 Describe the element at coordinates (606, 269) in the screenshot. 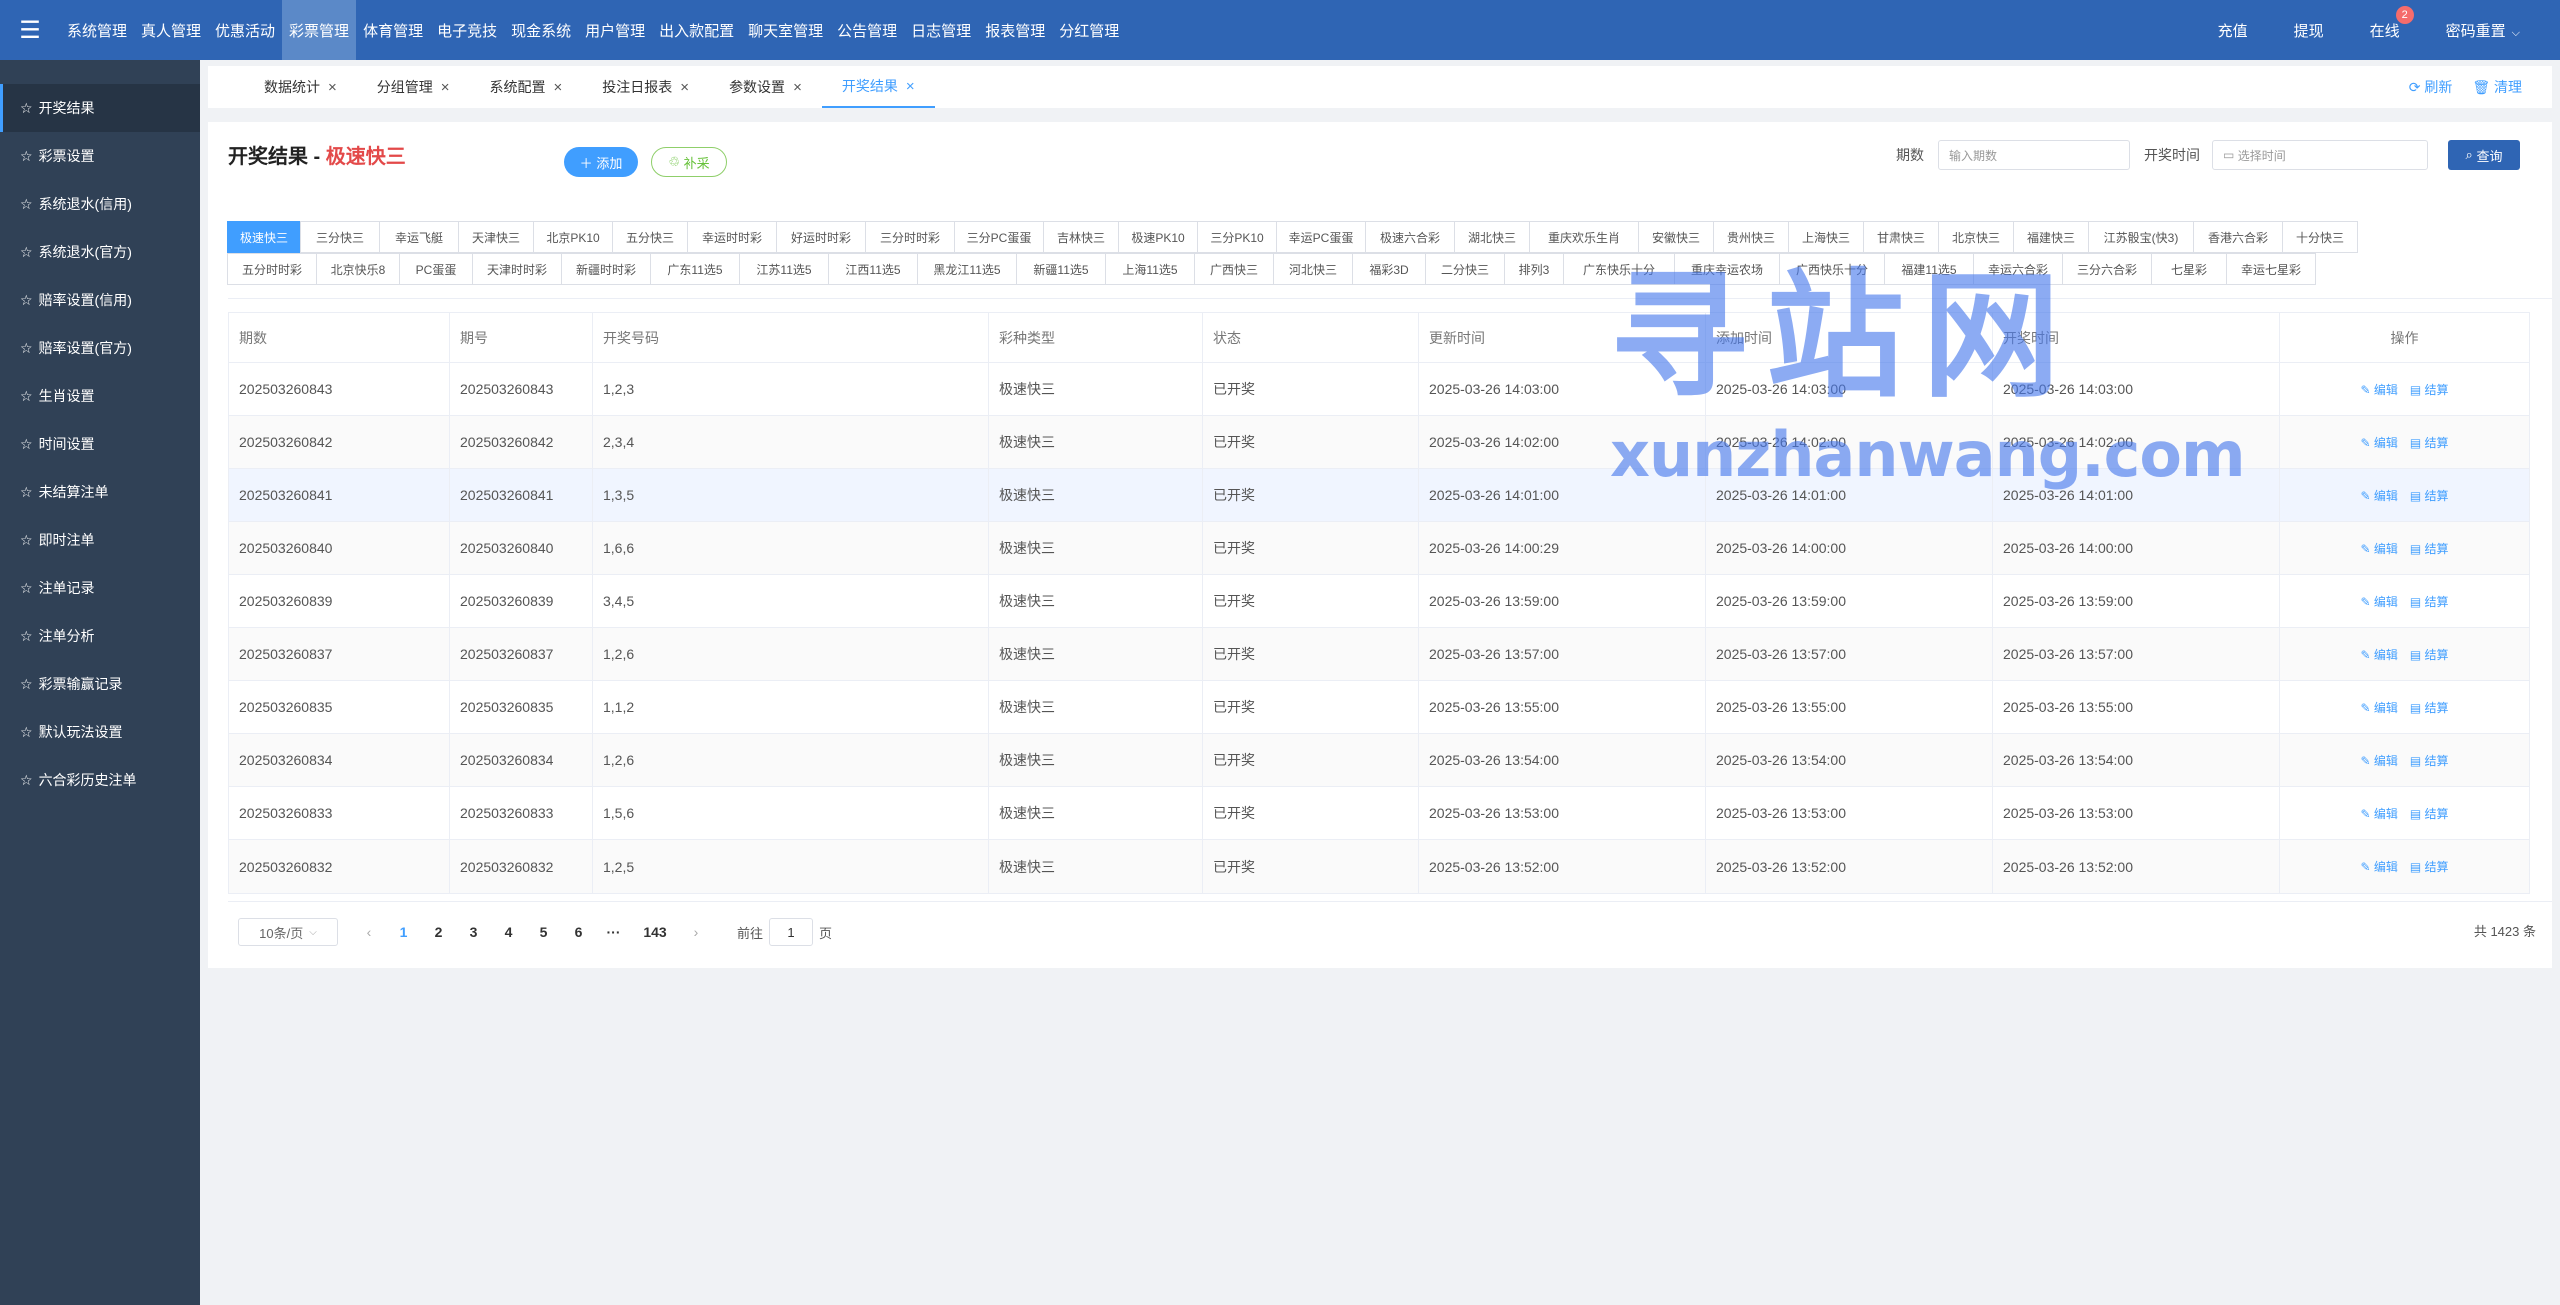

I see `lottery-type-option: 新疆时时彩` at that location.